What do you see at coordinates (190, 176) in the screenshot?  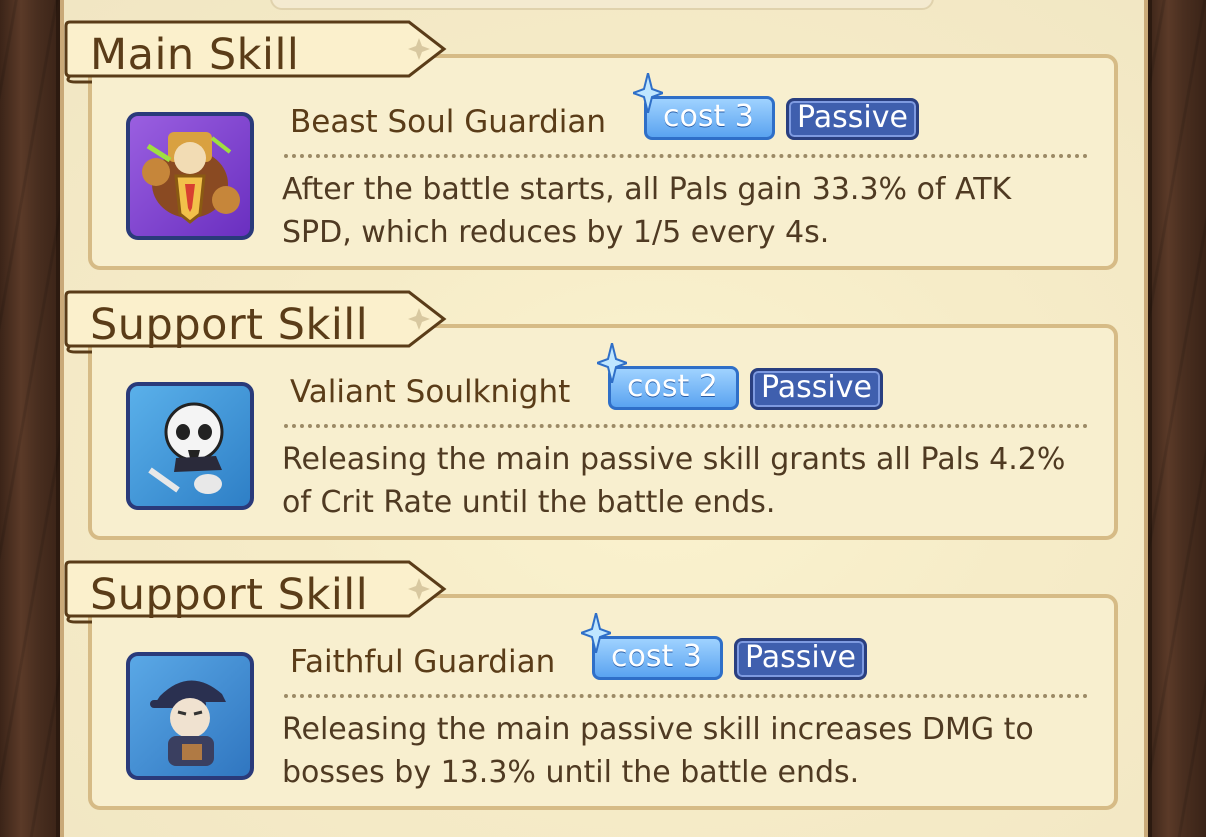 I see `beast-guardian-portrait-icon` at bounding box center [190, 176].